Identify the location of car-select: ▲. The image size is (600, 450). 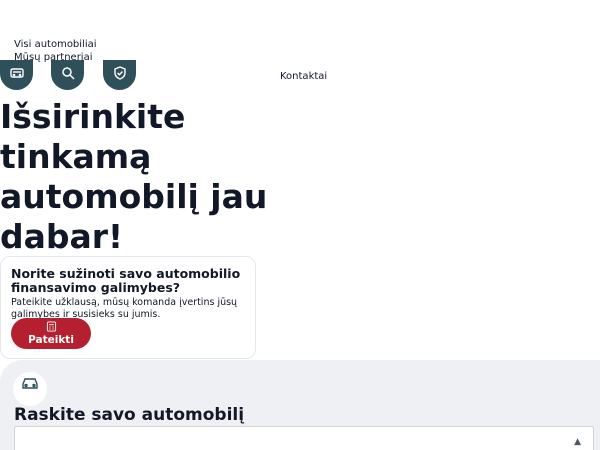
(304, 438).